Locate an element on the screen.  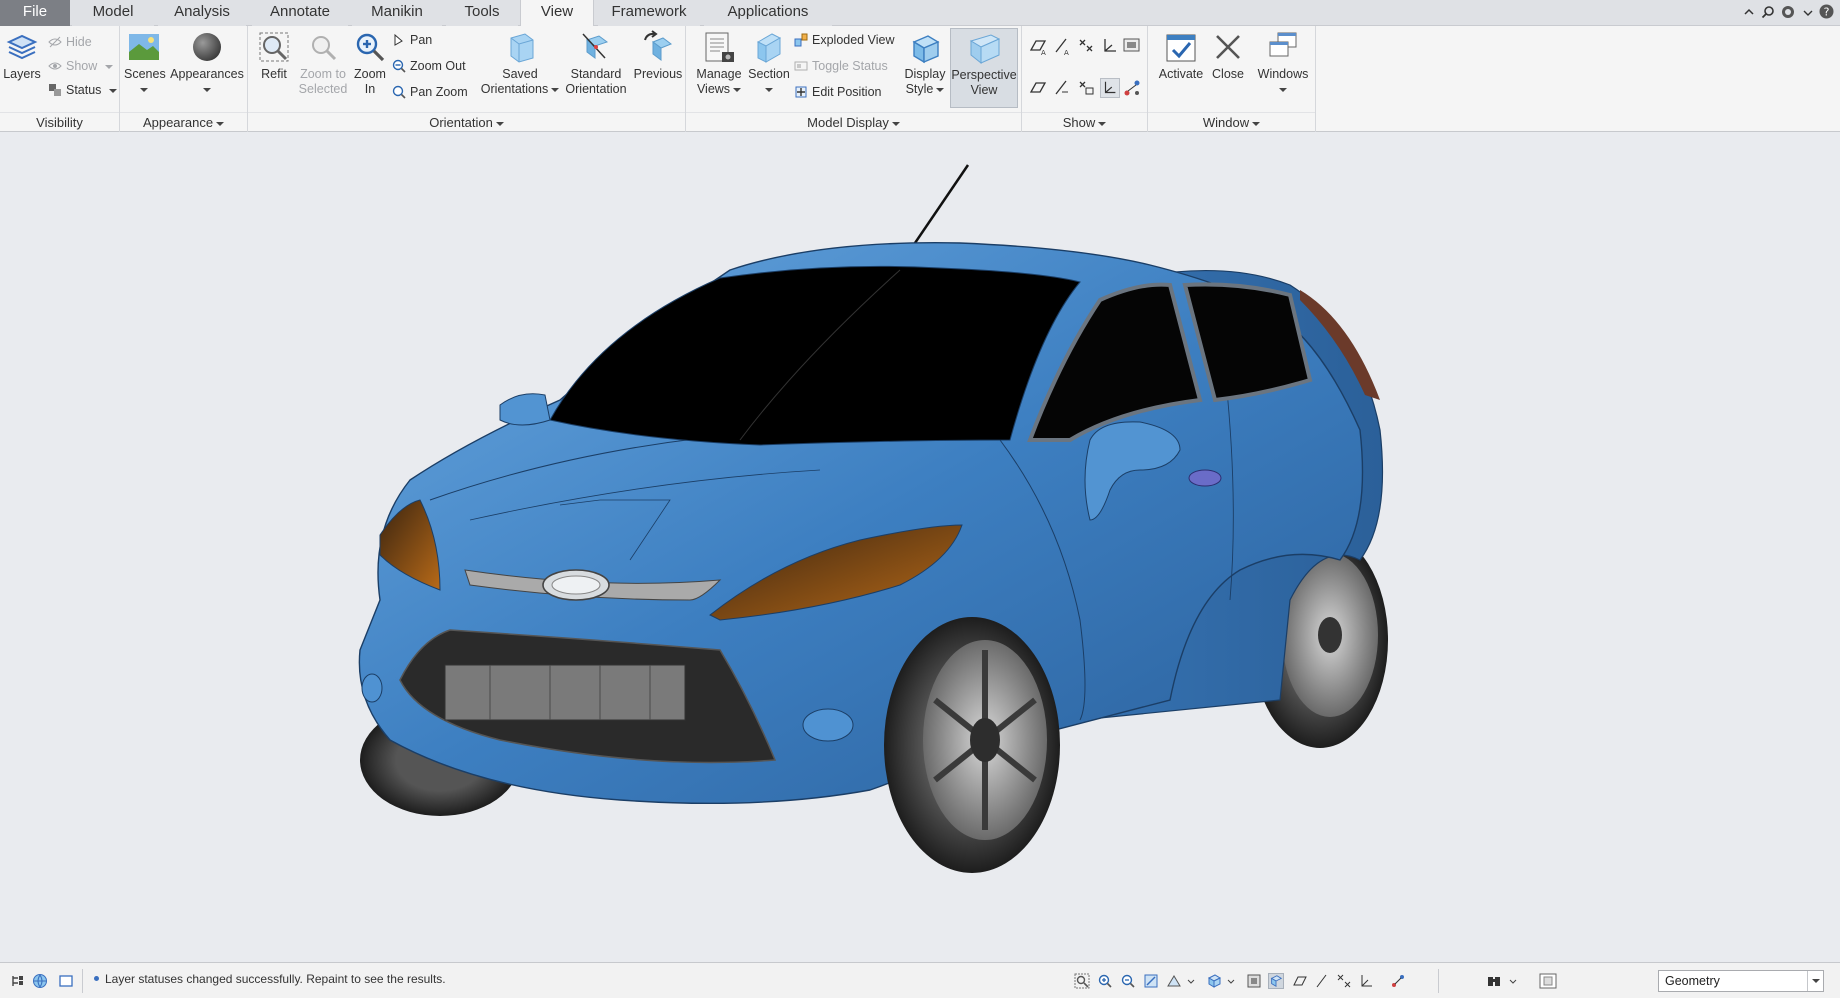
hide-button: Hide is located at coordinates (70, 42).